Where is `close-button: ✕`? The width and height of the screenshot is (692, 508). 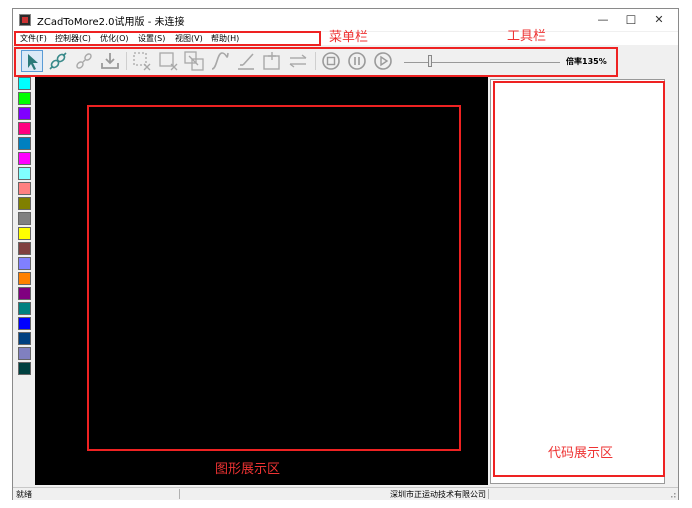 close-button: ✕ is located at coordinates (659, 20).